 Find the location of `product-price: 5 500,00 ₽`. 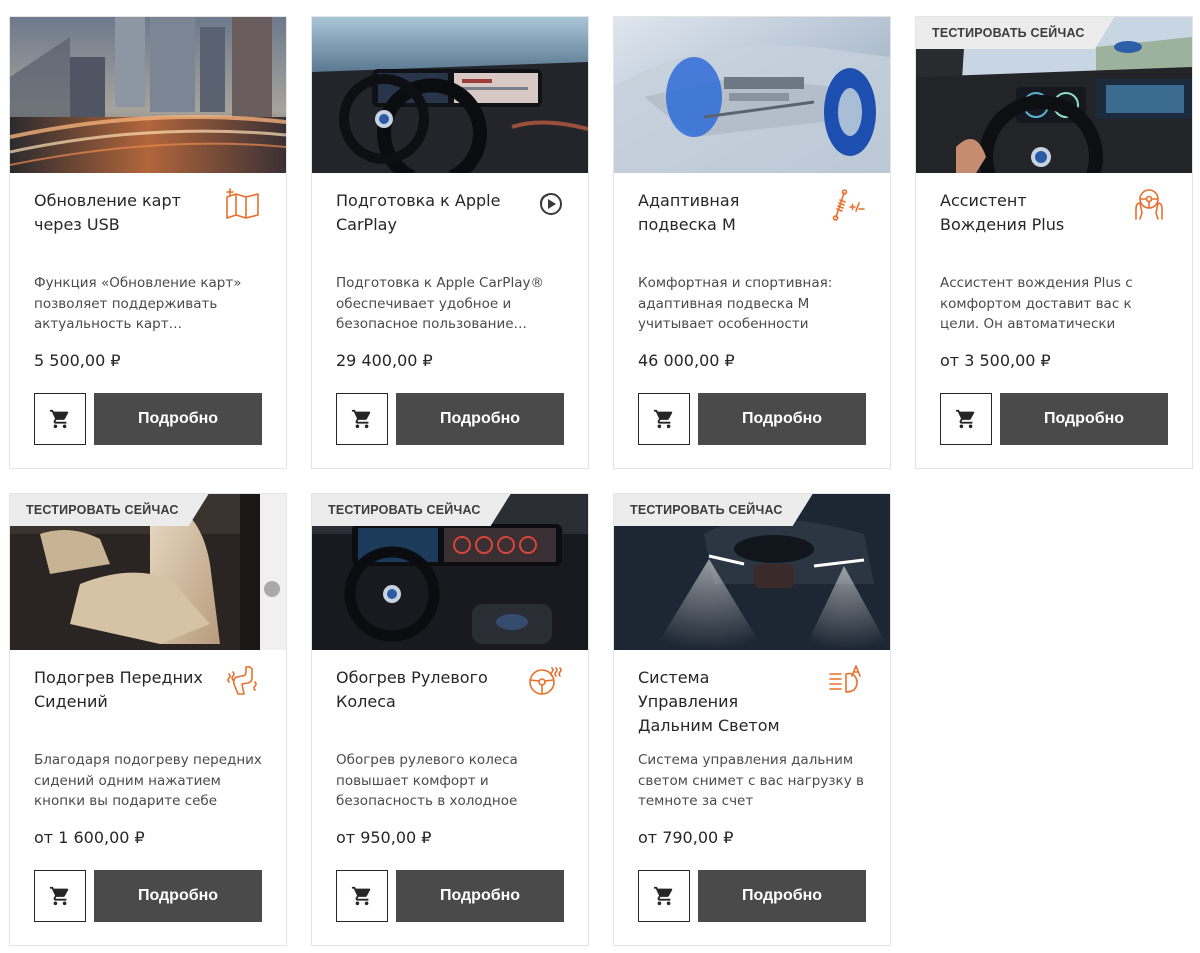

product-price: 5 500,00 ₽ is located at coordinates (77, 360).